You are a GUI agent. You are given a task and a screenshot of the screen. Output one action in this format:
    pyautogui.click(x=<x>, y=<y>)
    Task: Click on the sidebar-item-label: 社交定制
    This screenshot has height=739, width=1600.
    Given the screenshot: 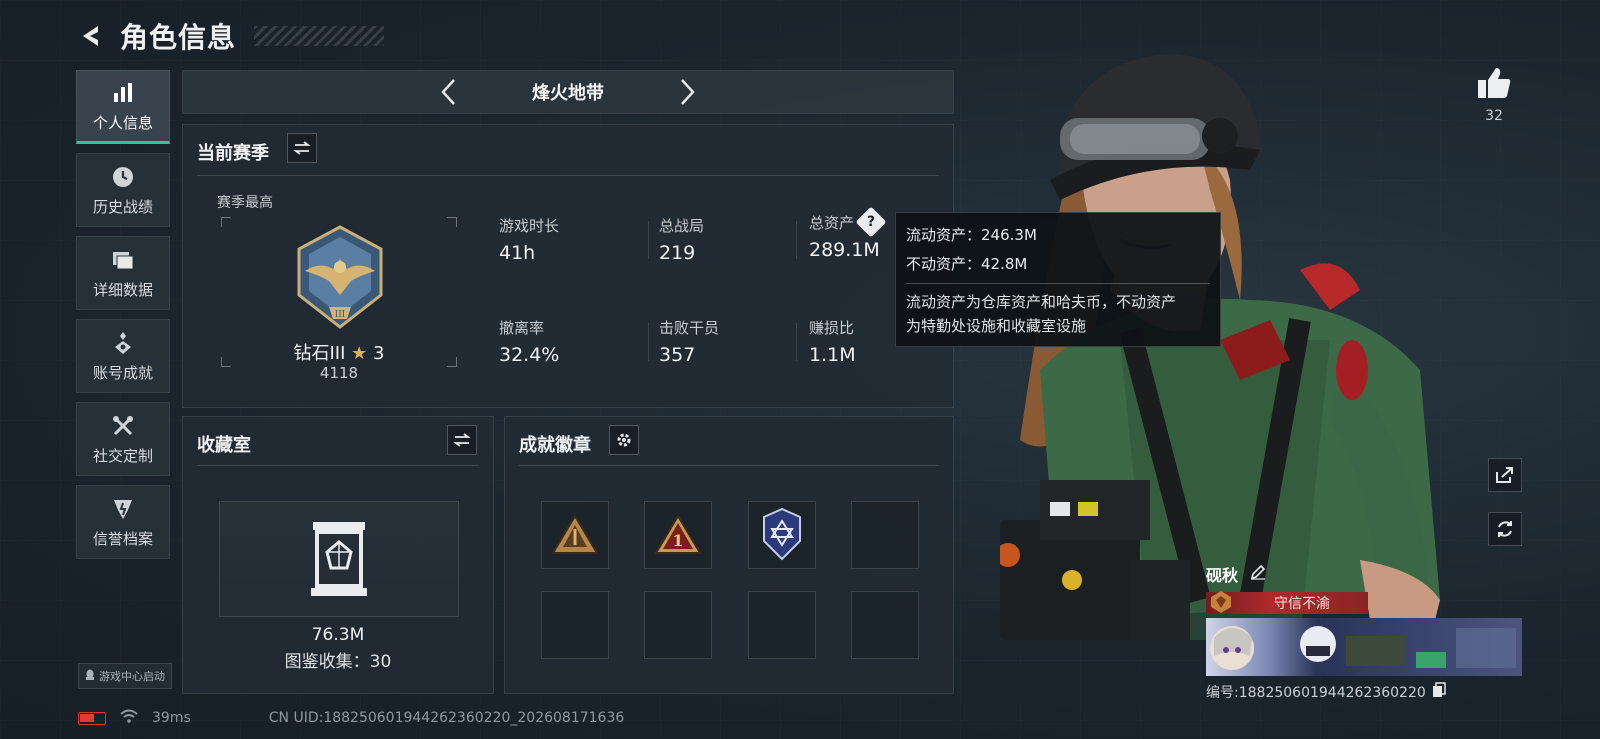 What is the action you would take?
    pyautogui.click(x=122, y=455)
    